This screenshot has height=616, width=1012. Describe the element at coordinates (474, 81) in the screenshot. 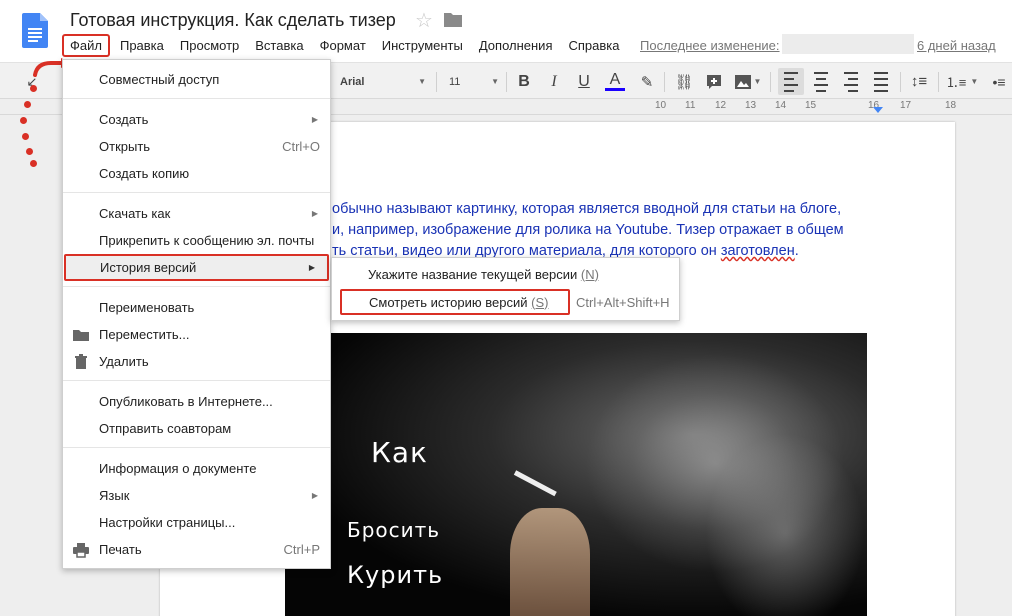

I see `font-size-select: 11 ▼` at that location.